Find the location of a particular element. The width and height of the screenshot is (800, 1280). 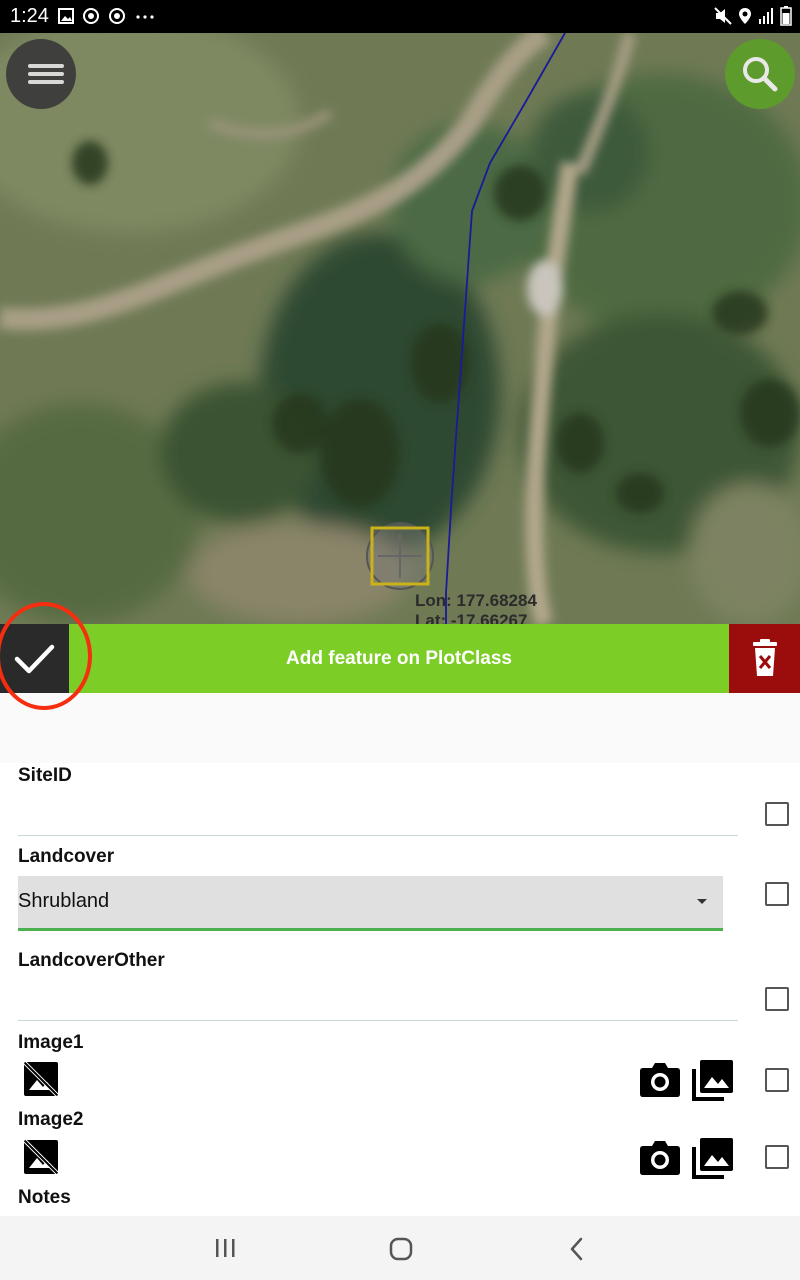

landcoverother-checkbox is located at coordinates (777, 999).